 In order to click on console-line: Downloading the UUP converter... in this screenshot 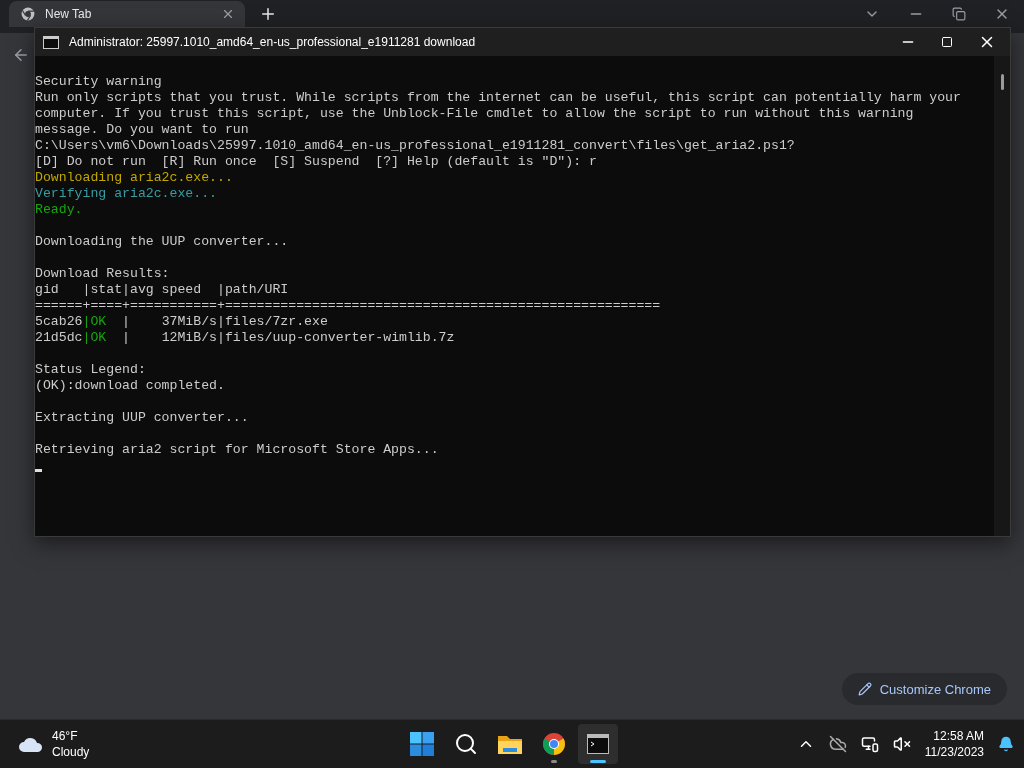, I will do `click(162, 242)`.